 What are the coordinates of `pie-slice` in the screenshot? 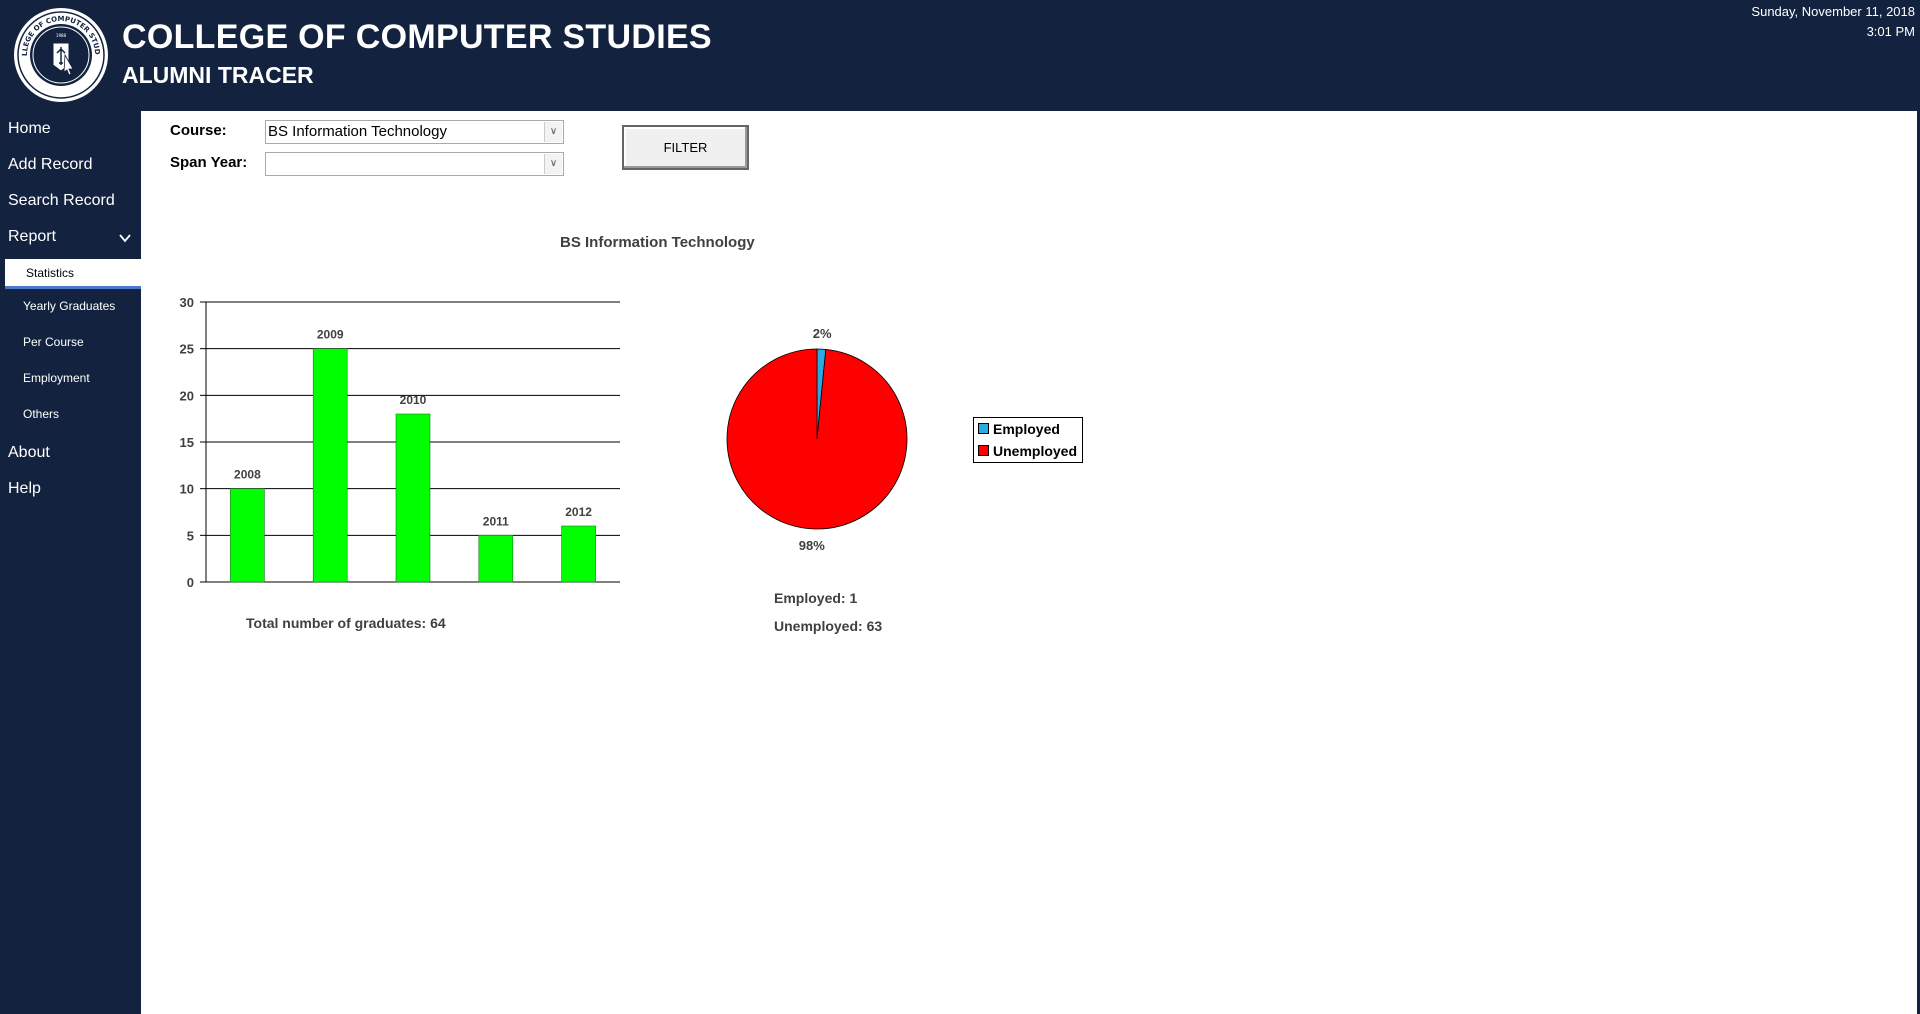 It's located at (817, 439).